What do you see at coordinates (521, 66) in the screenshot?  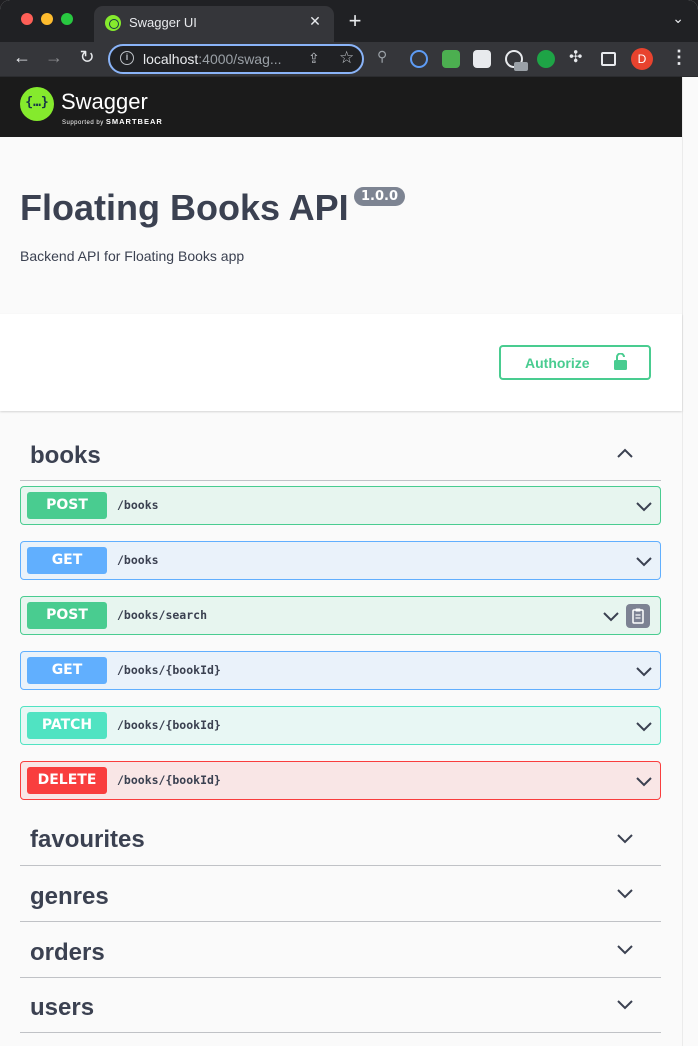 I see `extension-badge-icon` at bounding box center [521, 66].